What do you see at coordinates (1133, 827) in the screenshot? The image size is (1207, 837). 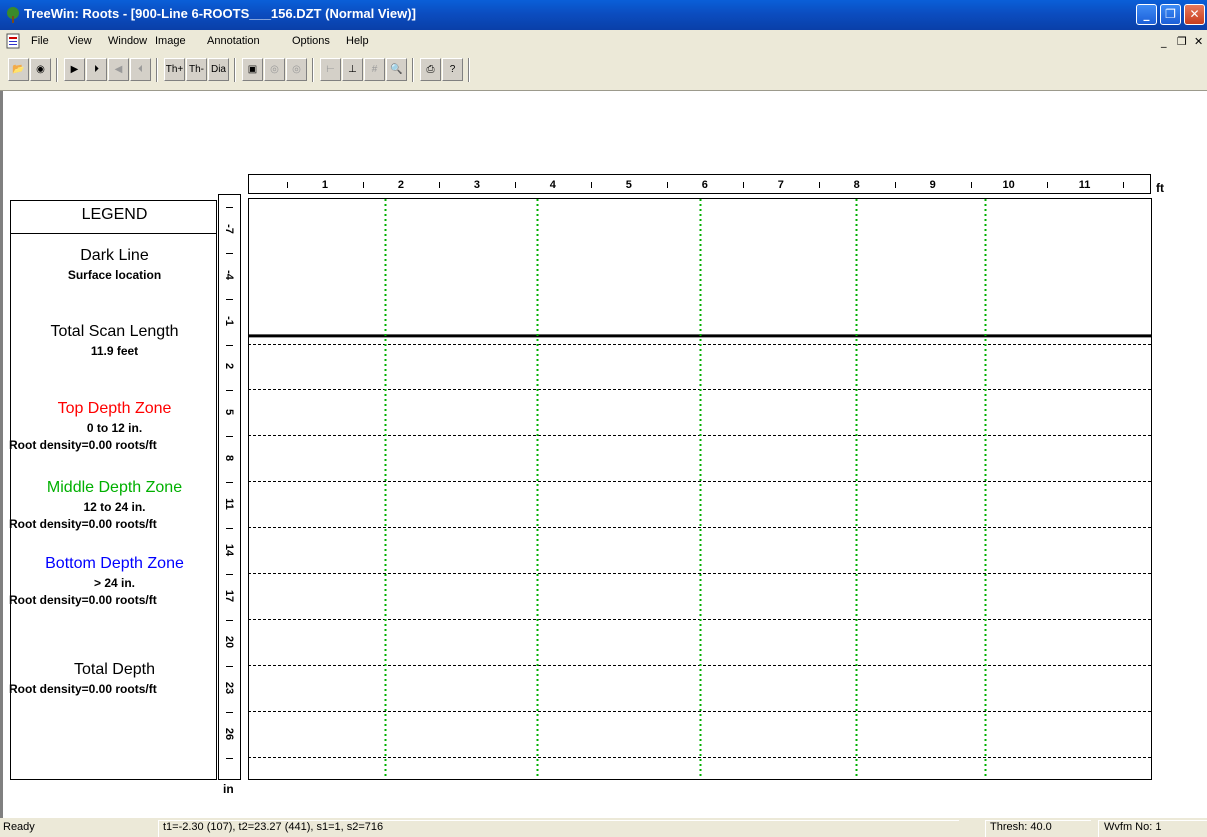 I see `status-waveform: Wvfm No: 1` at bounding box center [1133, 827].